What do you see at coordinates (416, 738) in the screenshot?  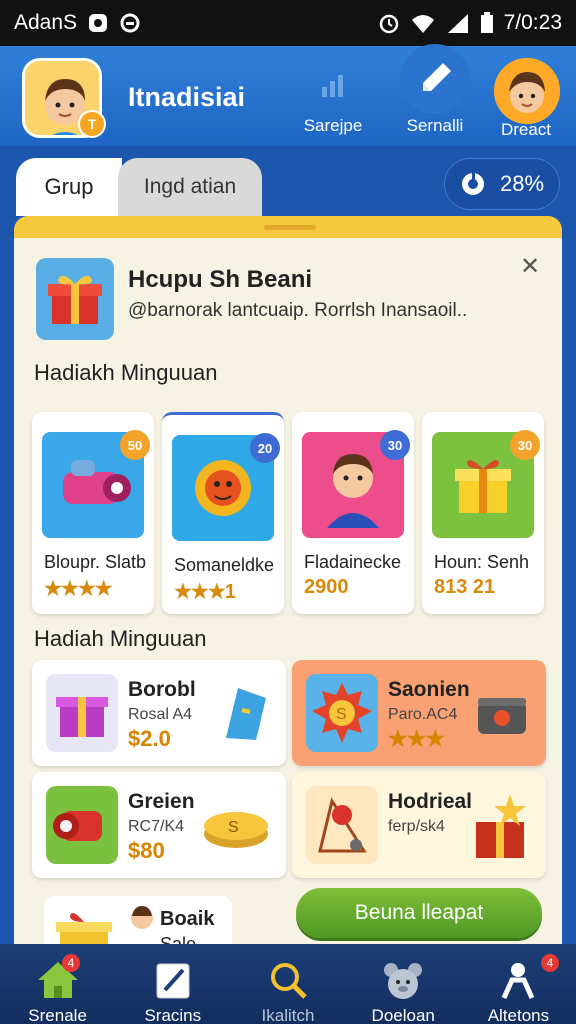 I see `offer-rating: ★★★` at bounding box center [416, 738].